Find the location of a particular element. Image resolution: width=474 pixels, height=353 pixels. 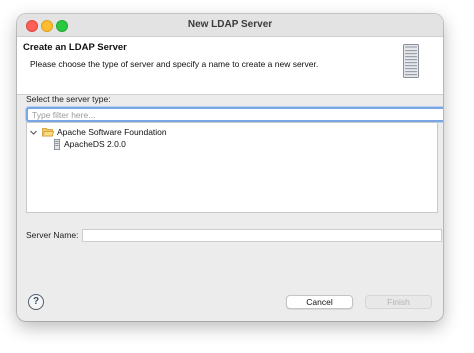

tree-item-apacheds: ApacheDS 2.0.0 is located at coordinates (90, 144).